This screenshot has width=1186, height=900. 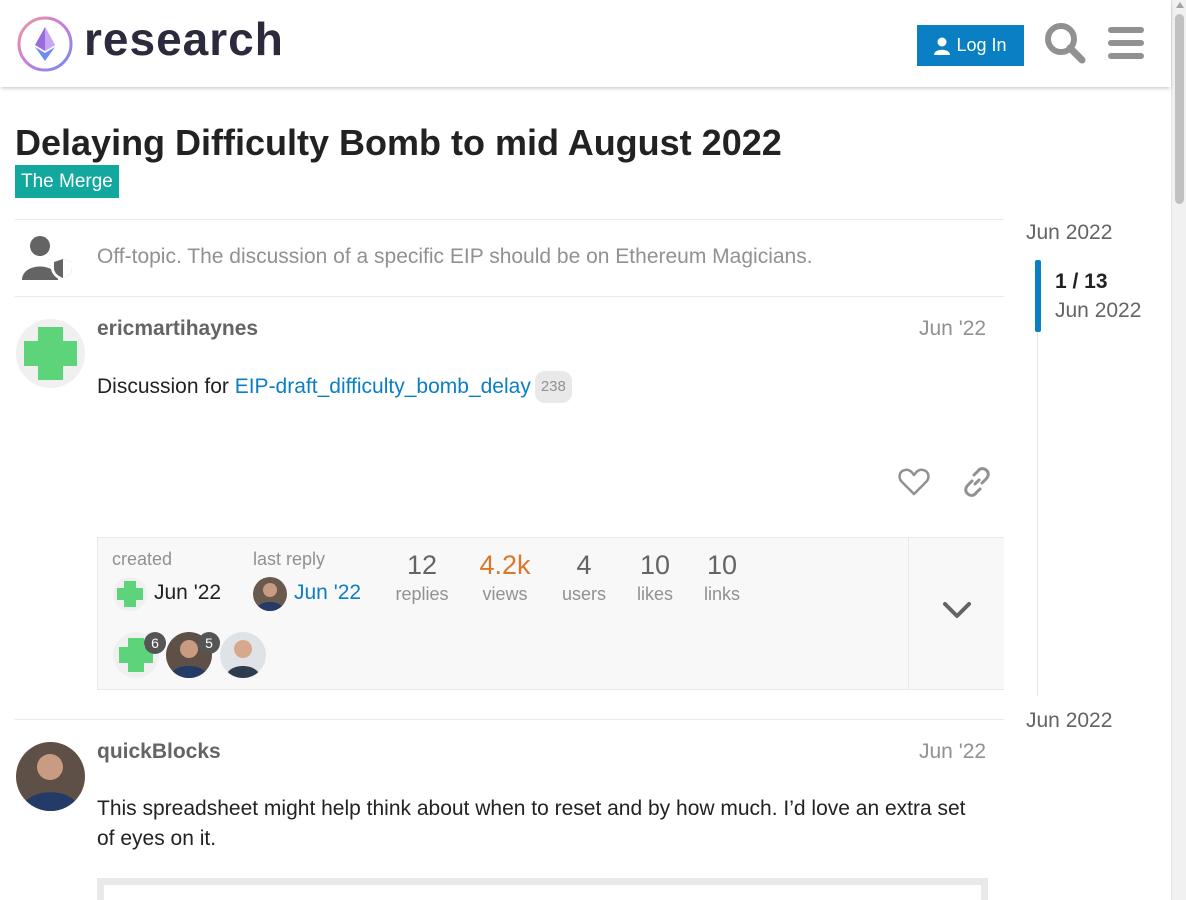 I want to click on post-username: quickBlocks, so click(x=159, y=752).